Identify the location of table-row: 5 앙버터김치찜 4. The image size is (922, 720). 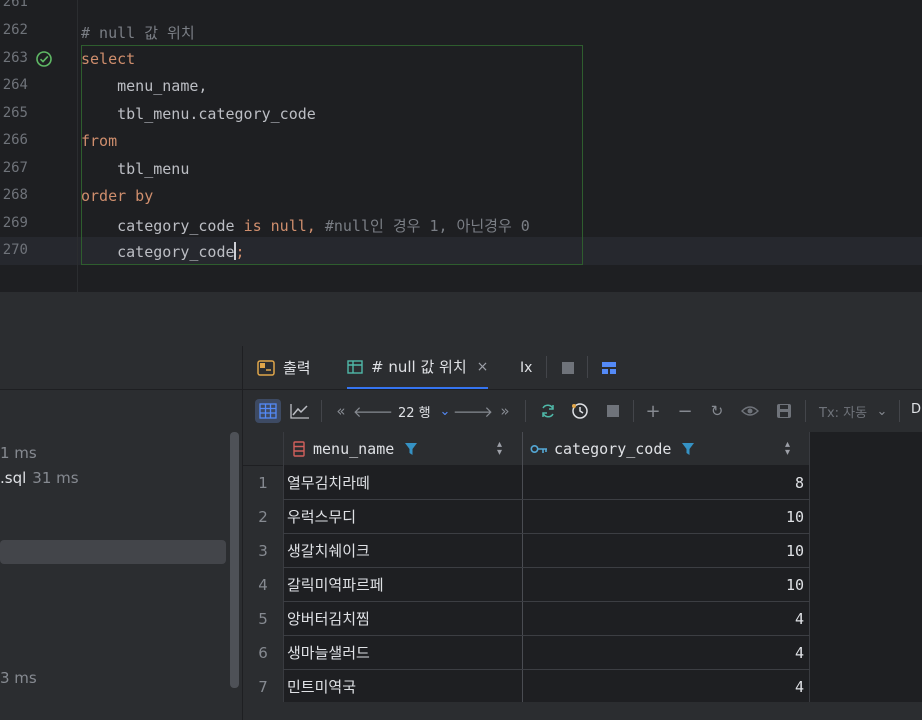
(526, 619).